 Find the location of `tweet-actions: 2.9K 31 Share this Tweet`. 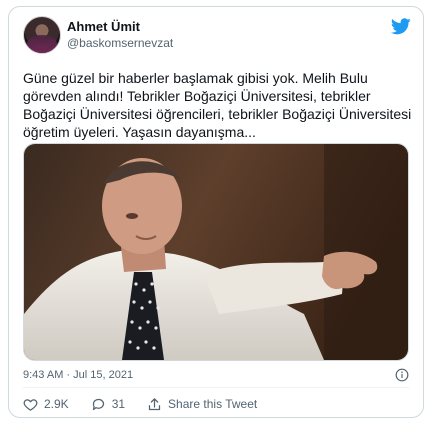

tweet-actions: 2.9K 31 Share this Tweet is located at coordinates (151, 404).